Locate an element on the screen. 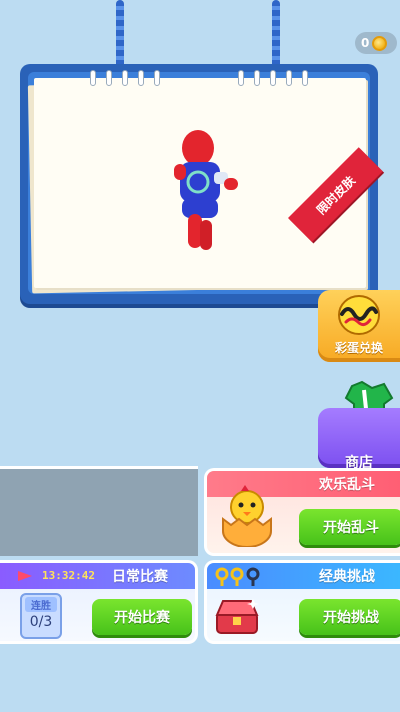 This screenshot has width=400, height=712. daily-match-card: 13:32:42 日常比赛 连胜 0/3 开始比赛 is located at coordinates (99, 602).